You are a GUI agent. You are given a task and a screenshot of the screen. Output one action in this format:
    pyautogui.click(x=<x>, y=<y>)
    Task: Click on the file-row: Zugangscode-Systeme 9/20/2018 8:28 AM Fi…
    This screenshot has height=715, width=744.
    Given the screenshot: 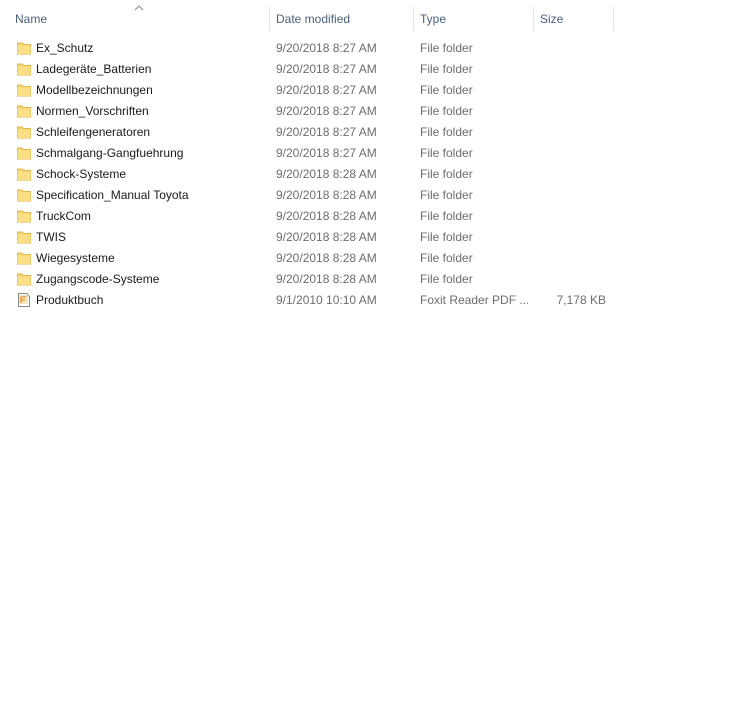 What is the action you would take?
    pyautogui.click(x=372, y=279)
    